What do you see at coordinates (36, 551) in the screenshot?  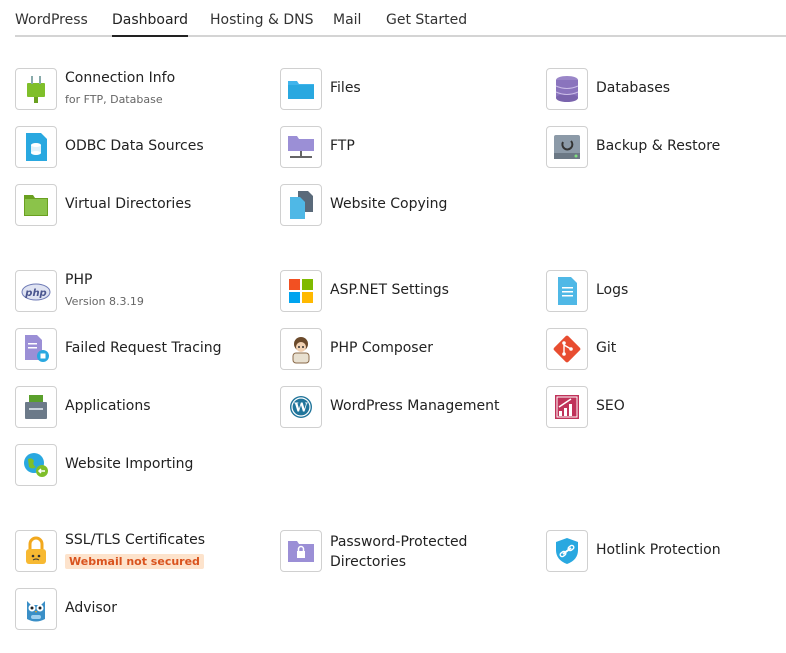 I see `lock-icon` at bounding box center [36, 551].